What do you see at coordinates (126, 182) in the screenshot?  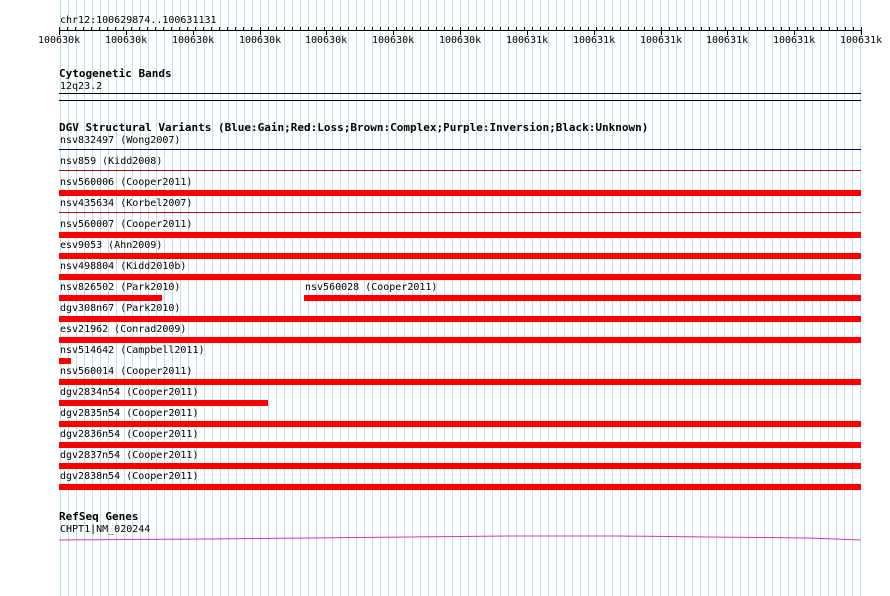 I see `variant-label: nsv560006 (Cooper2011)` at bounding box center [126, 182].